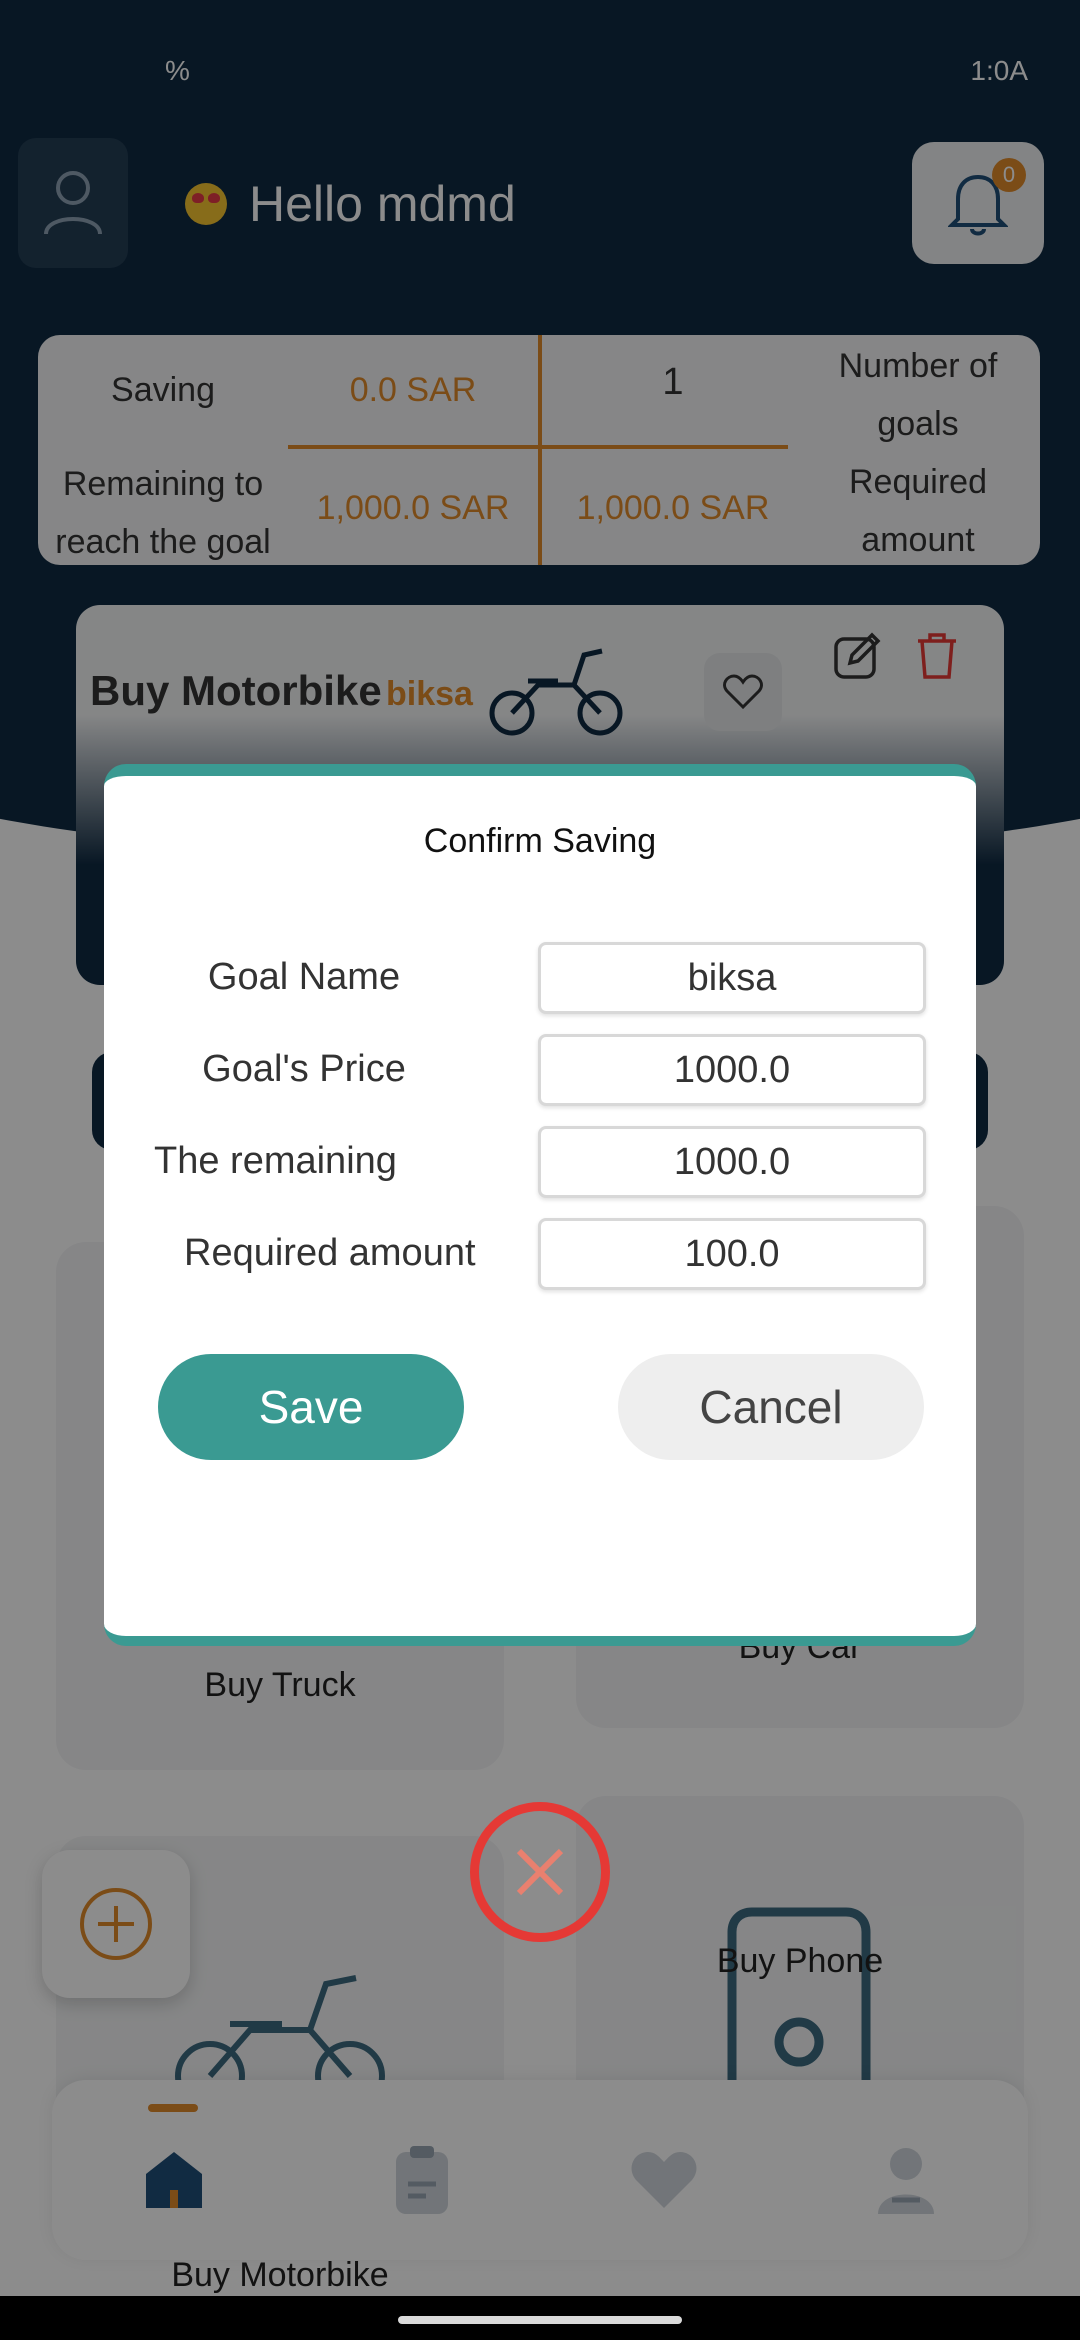 This screenshot has width=1080, height=2340. I want to click on dialog-title: Confirm Saving, so click(540, 841).